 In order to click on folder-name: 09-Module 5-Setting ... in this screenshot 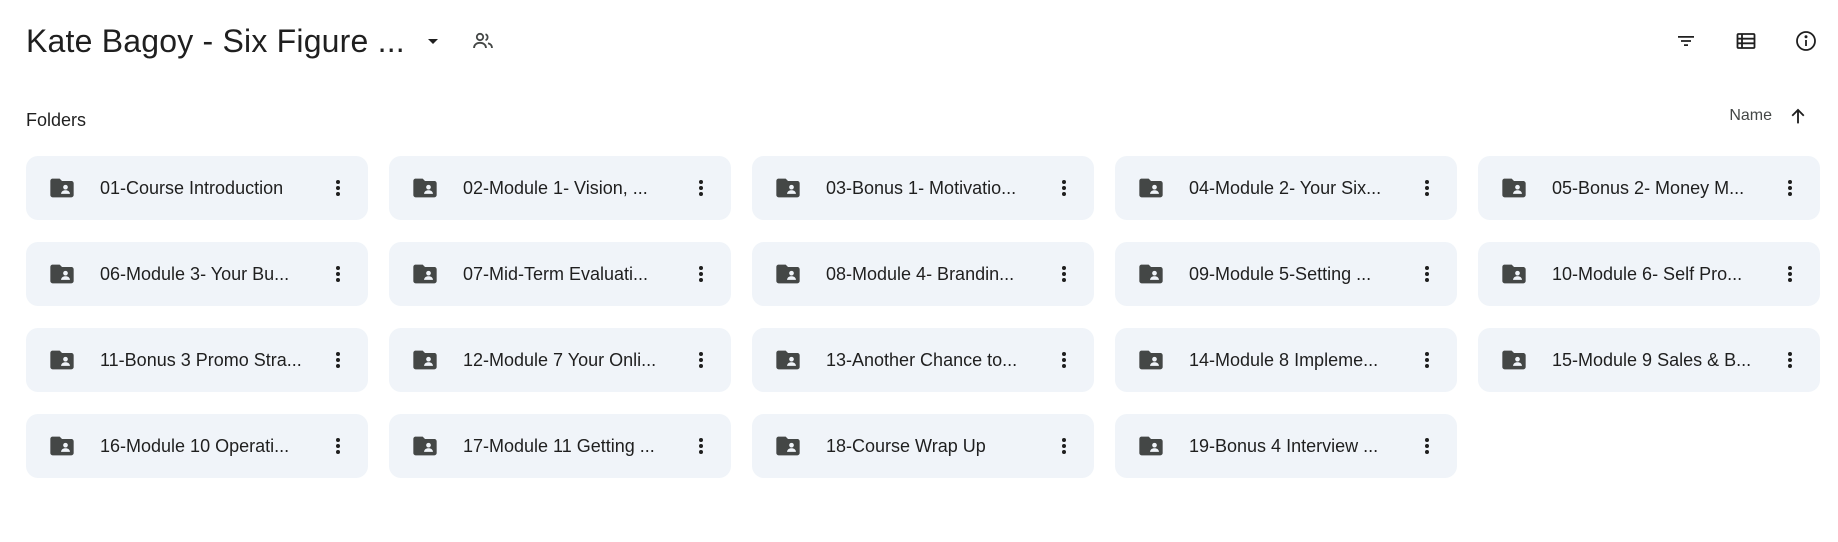, I will do `click(1280, 273)`.